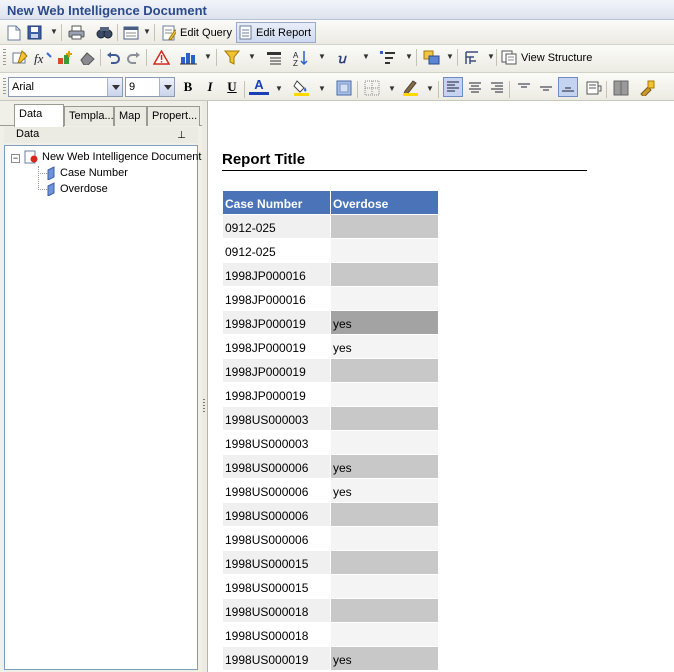  I want to click on formula-icon: fx, so click(43, 57).